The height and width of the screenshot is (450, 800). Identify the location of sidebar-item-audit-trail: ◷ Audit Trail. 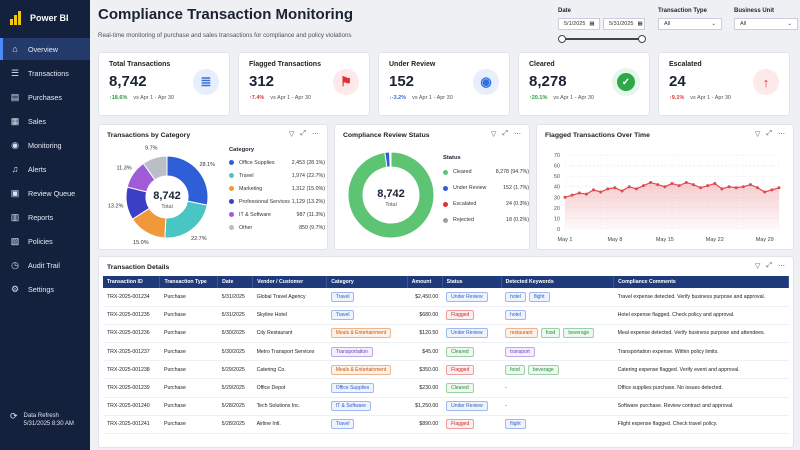
(45, 265).